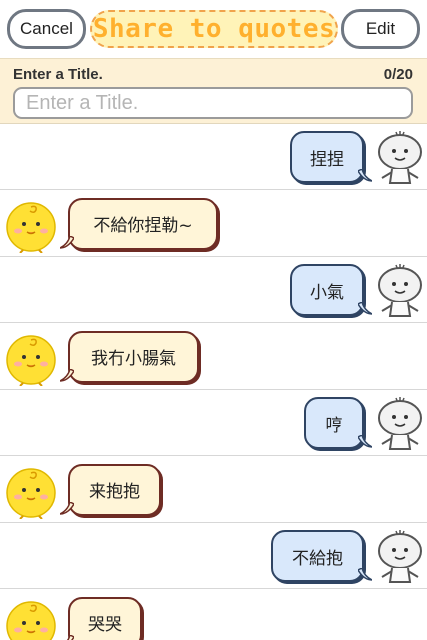 Image resolution: width=427 pixels, height=640 pixels. Describe the element at coordinates (380, 29) in the screenshot. I see `edit-button: Edit` at that location.